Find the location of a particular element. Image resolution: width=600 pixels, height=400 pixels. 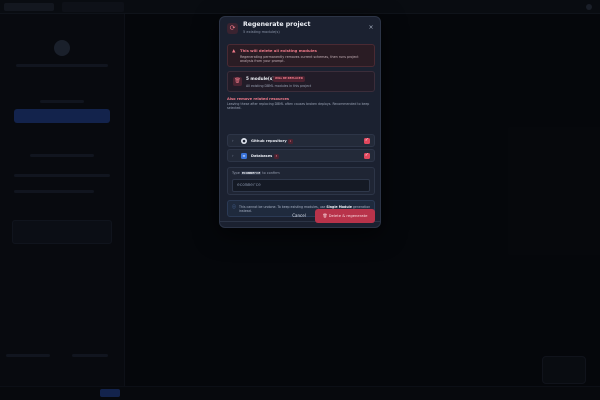

related-title: Also remove related resources is located at coordinates (258, 99).